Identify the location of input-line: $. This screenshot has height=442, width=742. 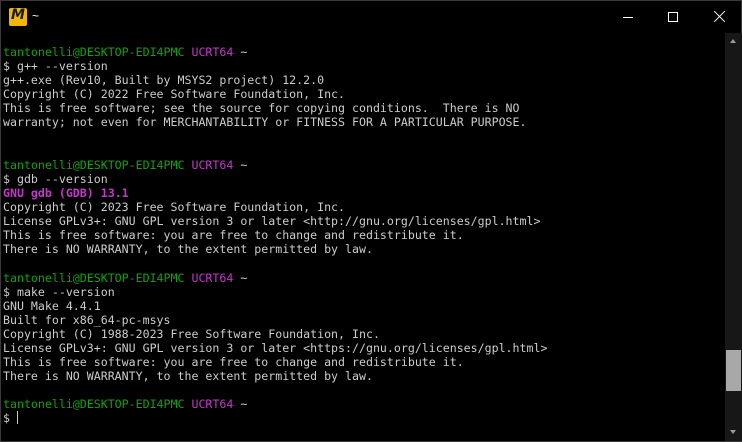
(363, 418).